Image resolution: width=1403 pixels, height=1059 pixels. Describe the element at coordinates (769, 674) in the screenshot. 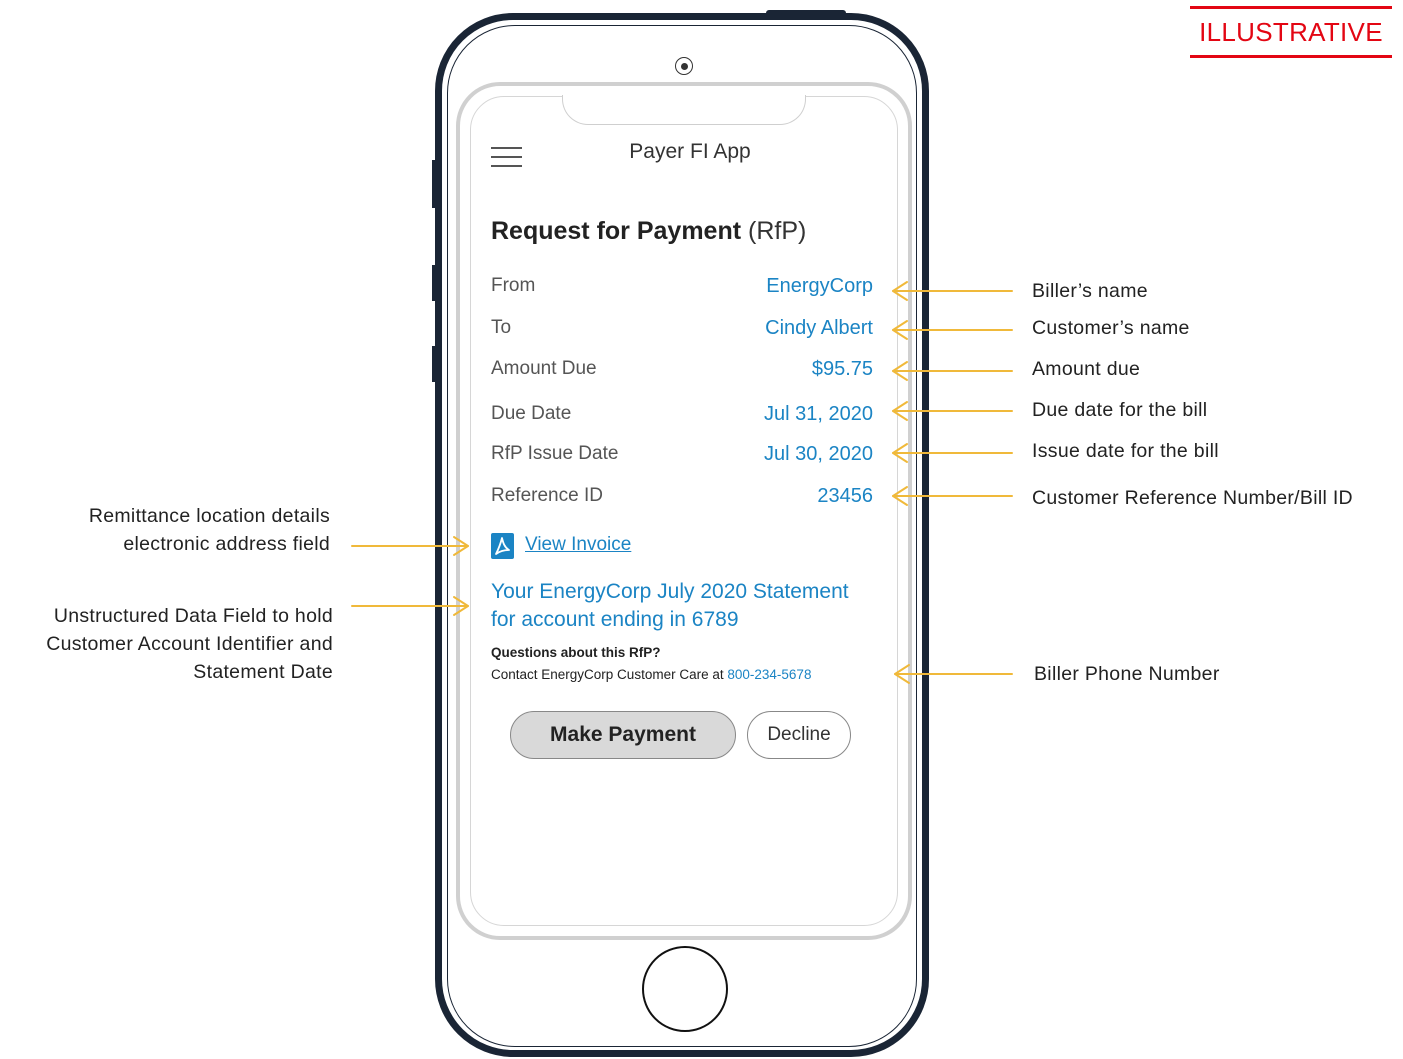

I see `biller-phone-link: 800-234-5678` at that location.